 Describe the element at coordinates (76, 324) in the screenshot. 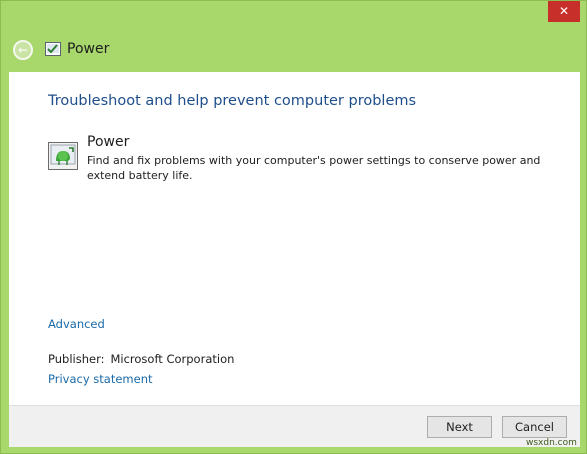

I see `advanced-link: Advanced` at that location.